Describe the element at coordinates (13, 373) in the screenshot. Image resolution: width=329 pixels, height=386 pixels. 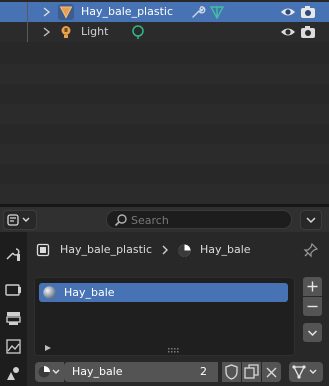
I see `tab-scene` at that location.